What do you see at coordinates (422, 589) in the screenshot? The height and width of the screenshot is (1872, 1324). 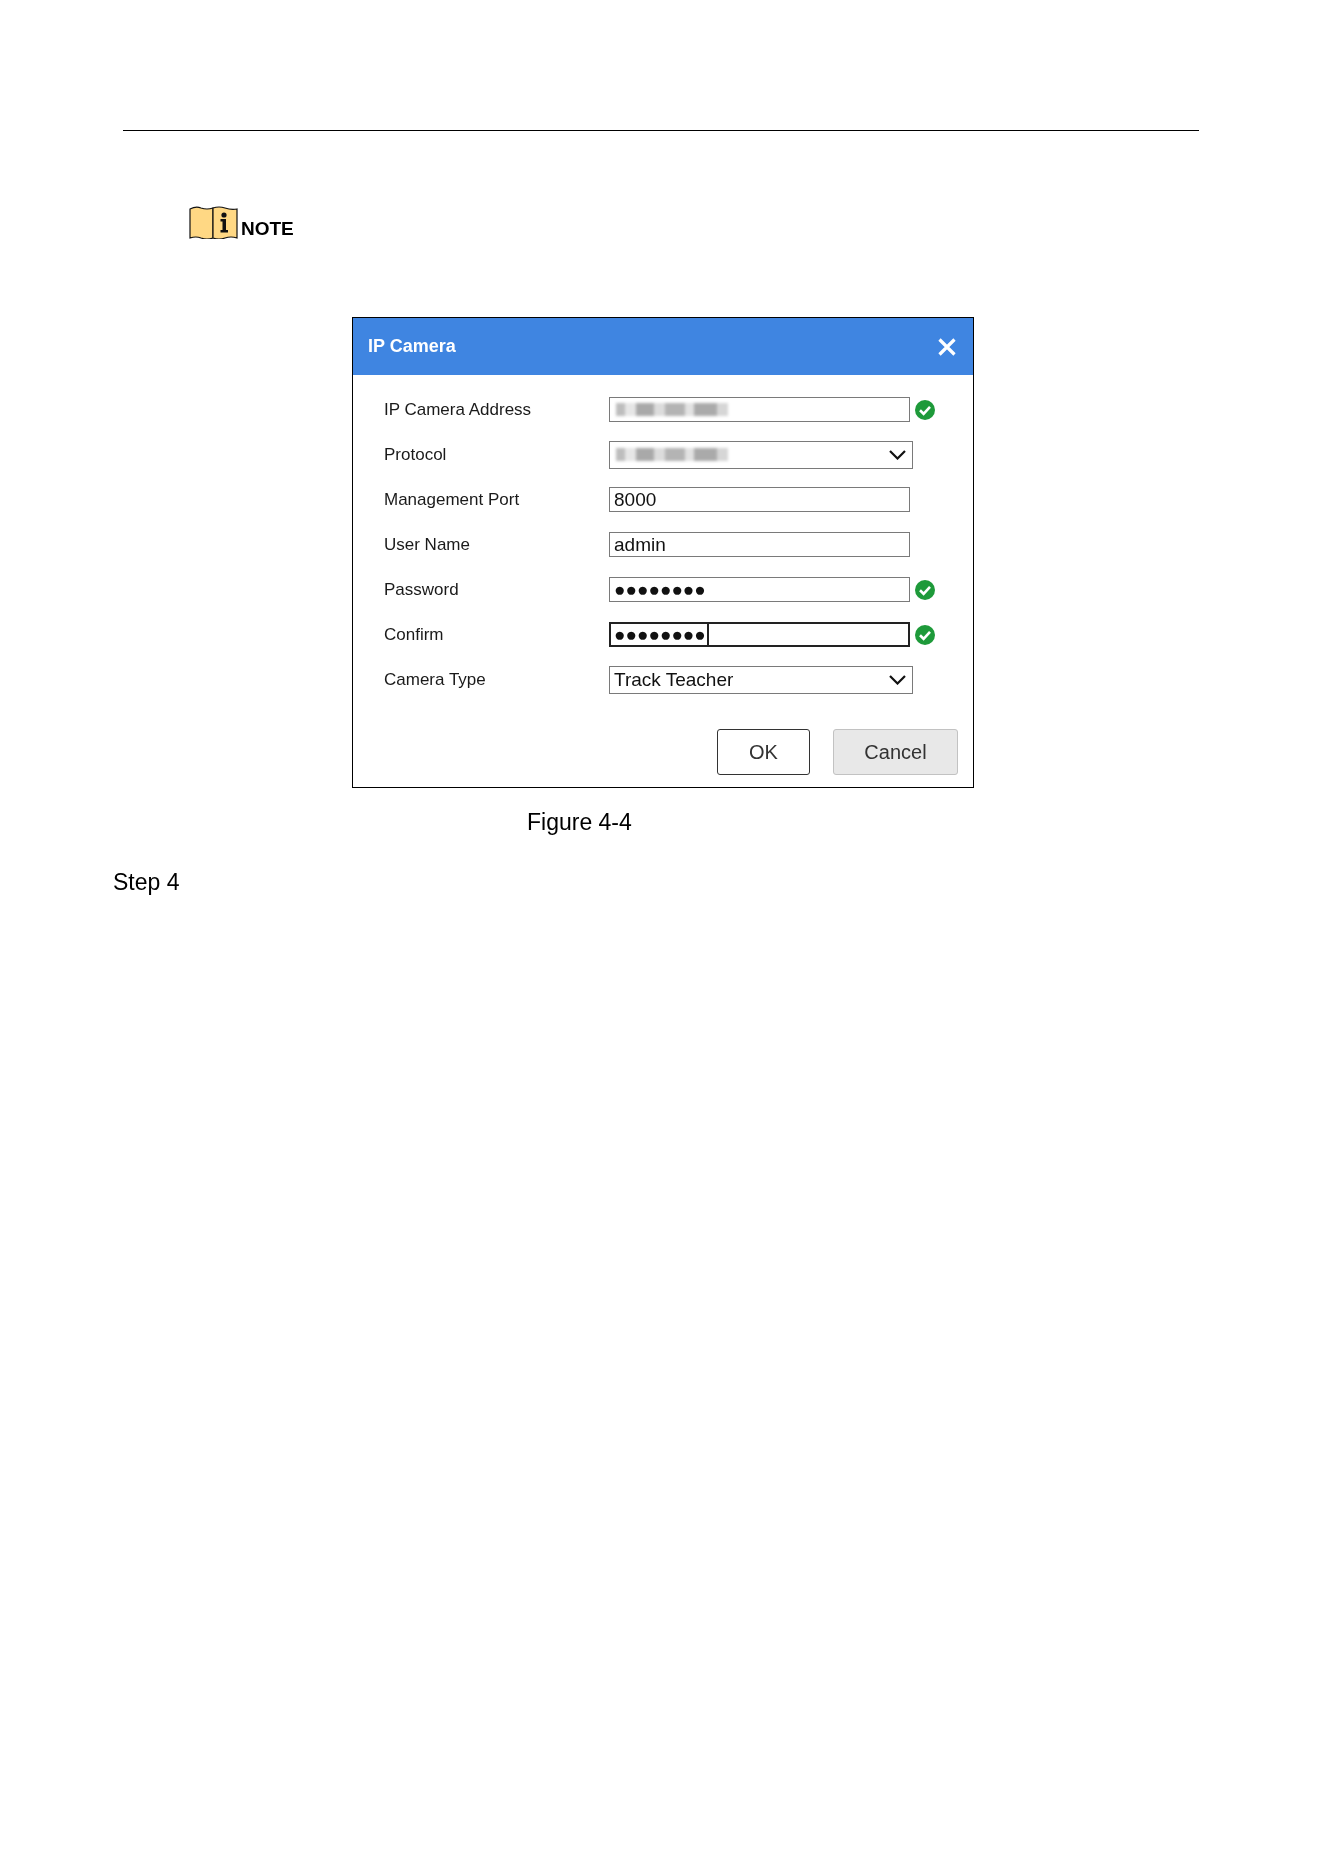 I see `field-label: Password` at bounding box center [422, 589].